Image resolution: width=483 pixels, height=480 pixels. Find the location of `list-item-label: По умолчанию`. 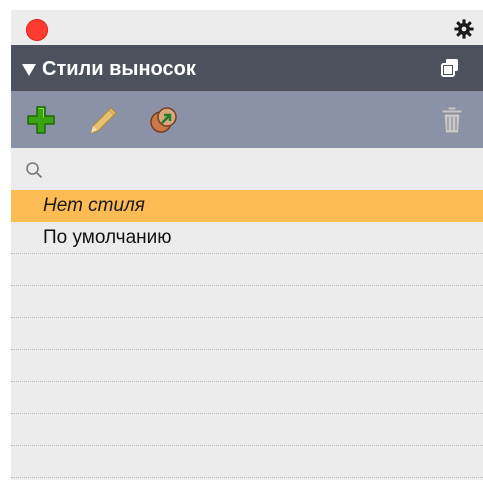

list-item-label: По умолчанию is located at coordinates (107, 237).